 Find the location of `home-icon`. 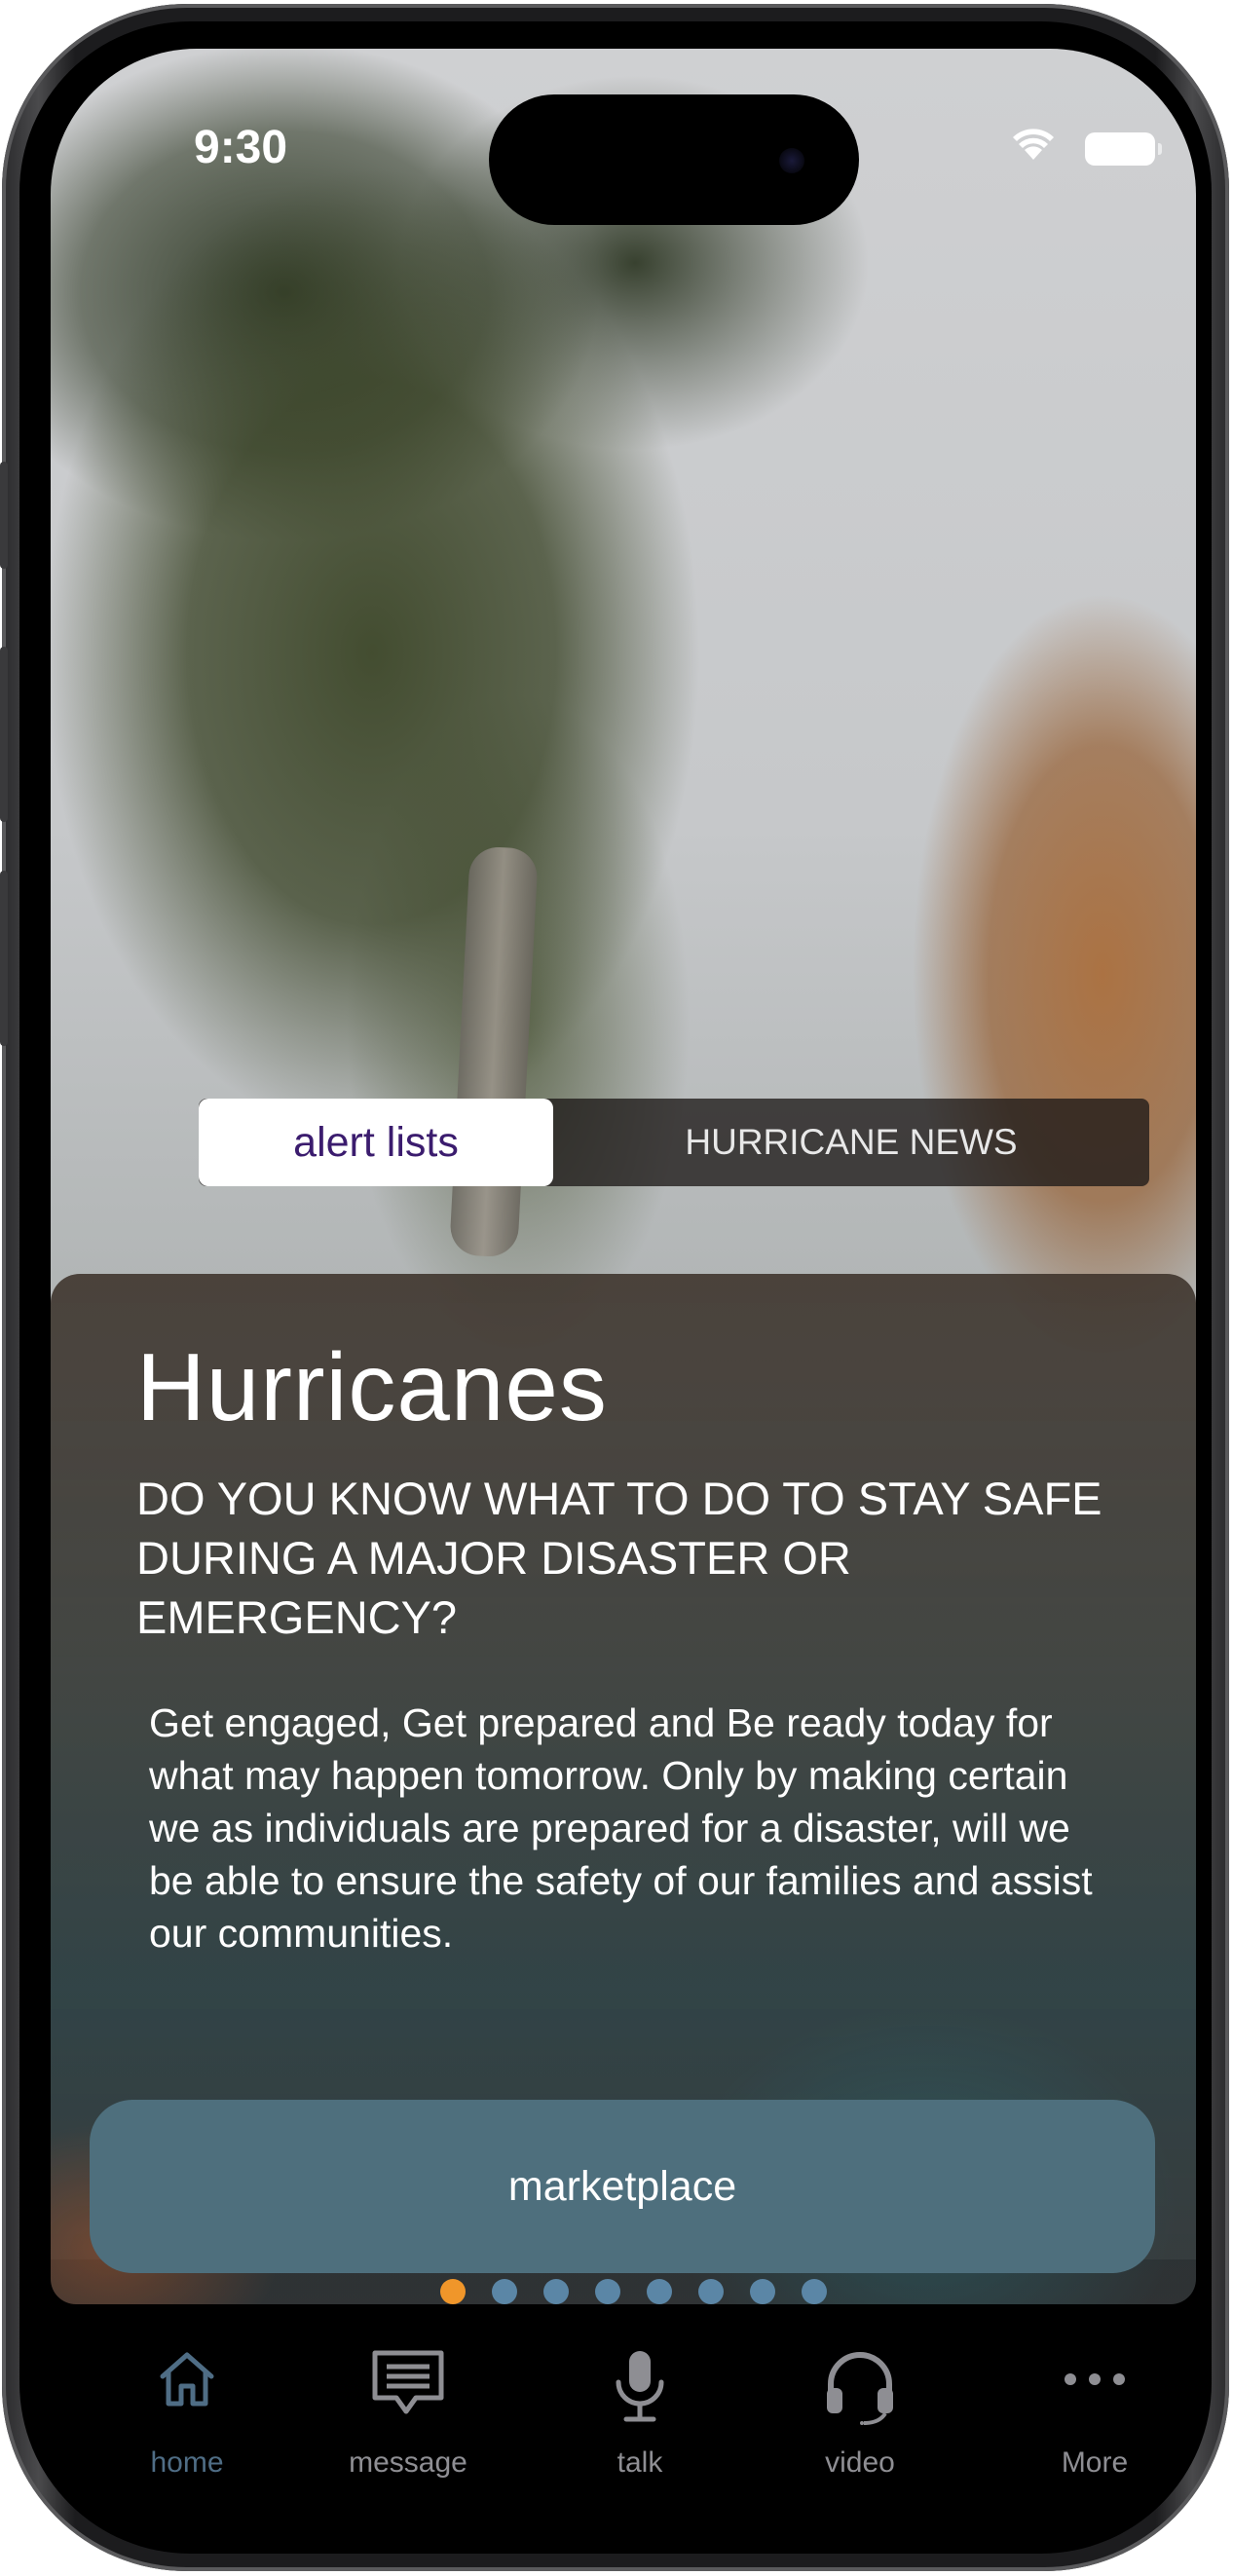

home-icon is located at coordinates (187, 2379).